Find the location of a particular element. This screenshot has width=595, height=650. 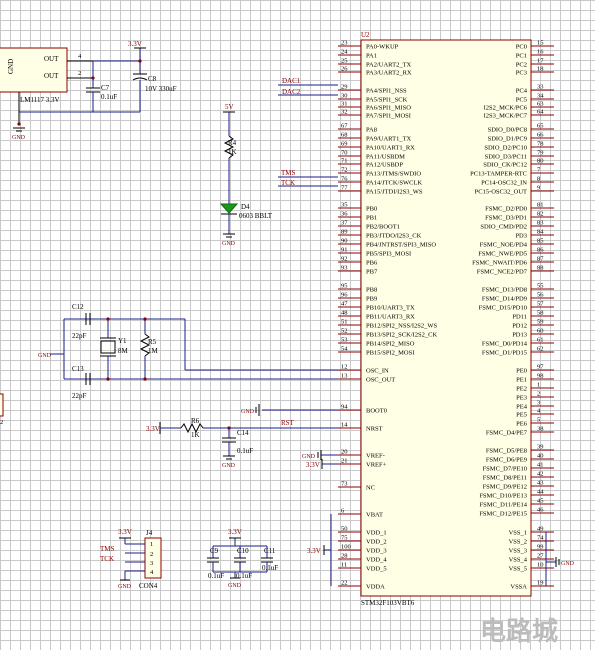

pin-name: PA5/SPI1_SCK is located at coordinates (387, 100).